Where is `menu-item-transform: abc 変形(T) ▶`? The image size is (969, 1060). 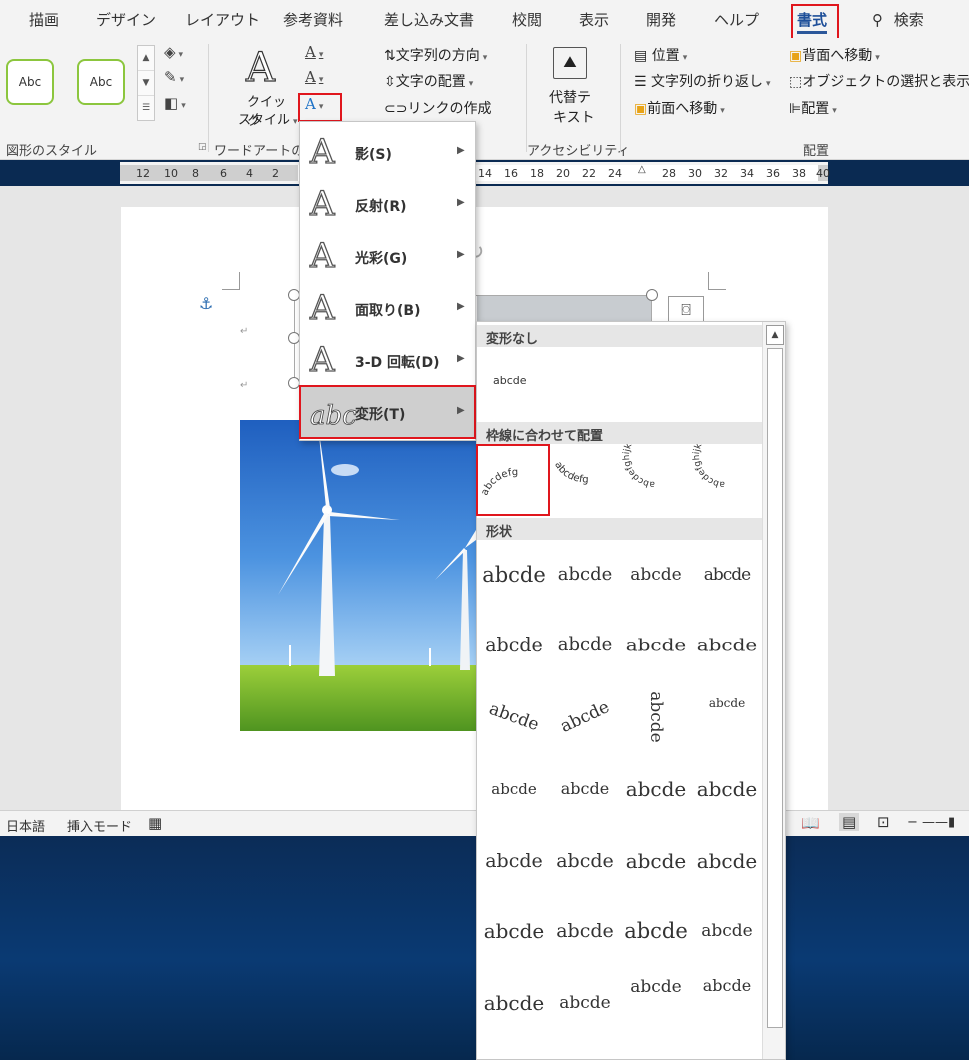
menu-item-transform: abc 変形(T) ▶ is located at coordinates (387, 412).